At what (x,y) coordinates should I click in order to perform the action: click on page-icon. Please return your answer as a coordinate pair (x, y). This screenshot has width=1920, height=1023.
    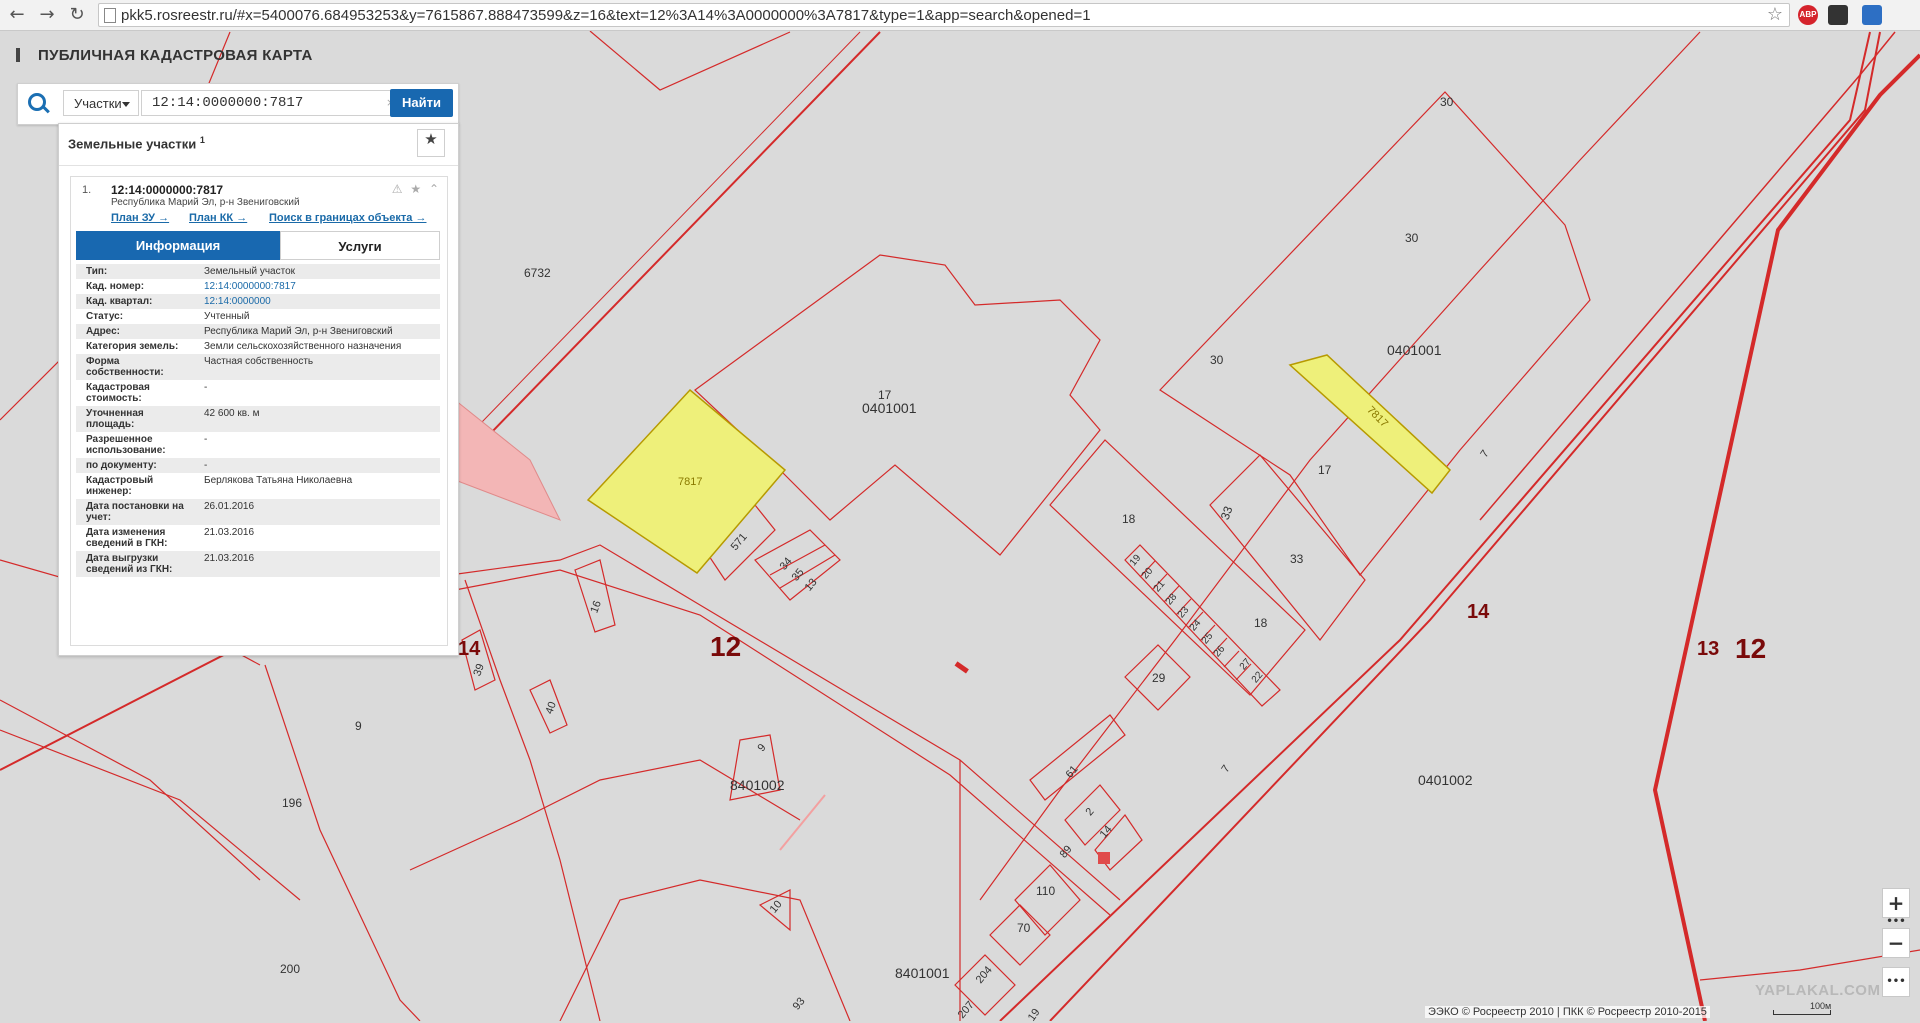
    Looking at the image, I should click on (110, 15).